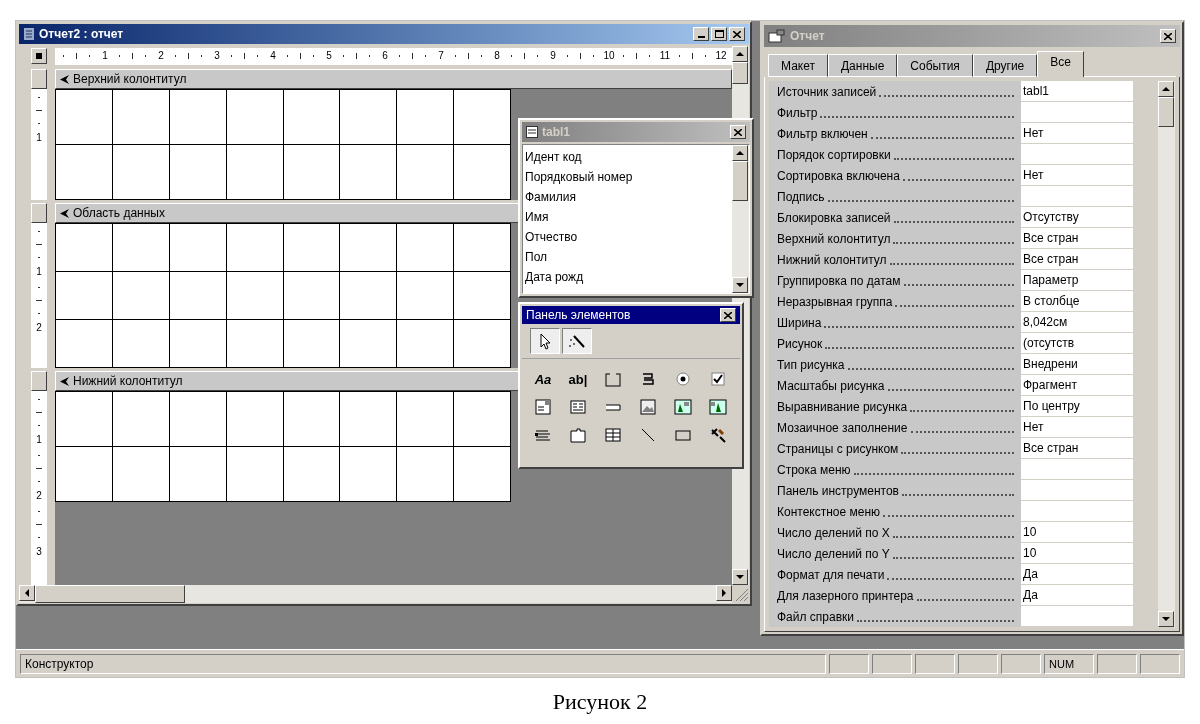 The height and width of the screenshot is (724, 1200). Describe the element at coordinates (39, 329) in the screenshot. I see `ruler-number: 2` at that location.